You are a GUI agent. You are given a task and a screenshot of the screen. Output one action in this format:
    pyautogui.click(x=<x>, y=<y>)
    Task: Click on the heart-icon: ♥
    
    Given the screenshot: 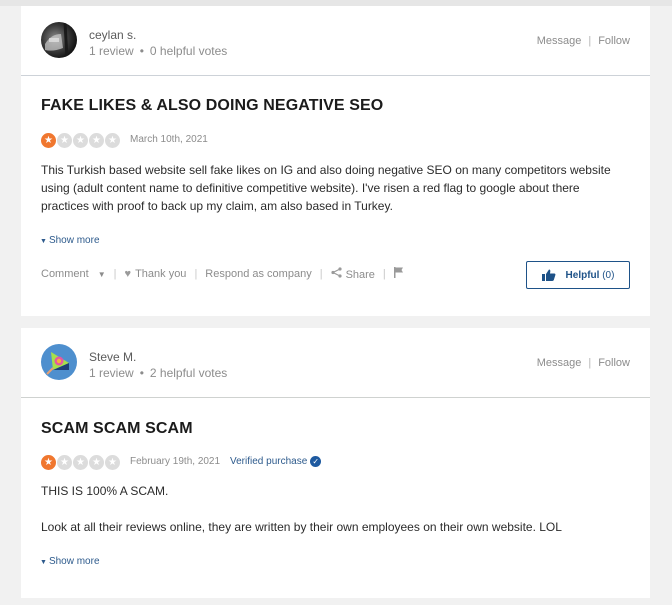 What is the action you would take?
    pyautogui.click(x=128, y=274)
    